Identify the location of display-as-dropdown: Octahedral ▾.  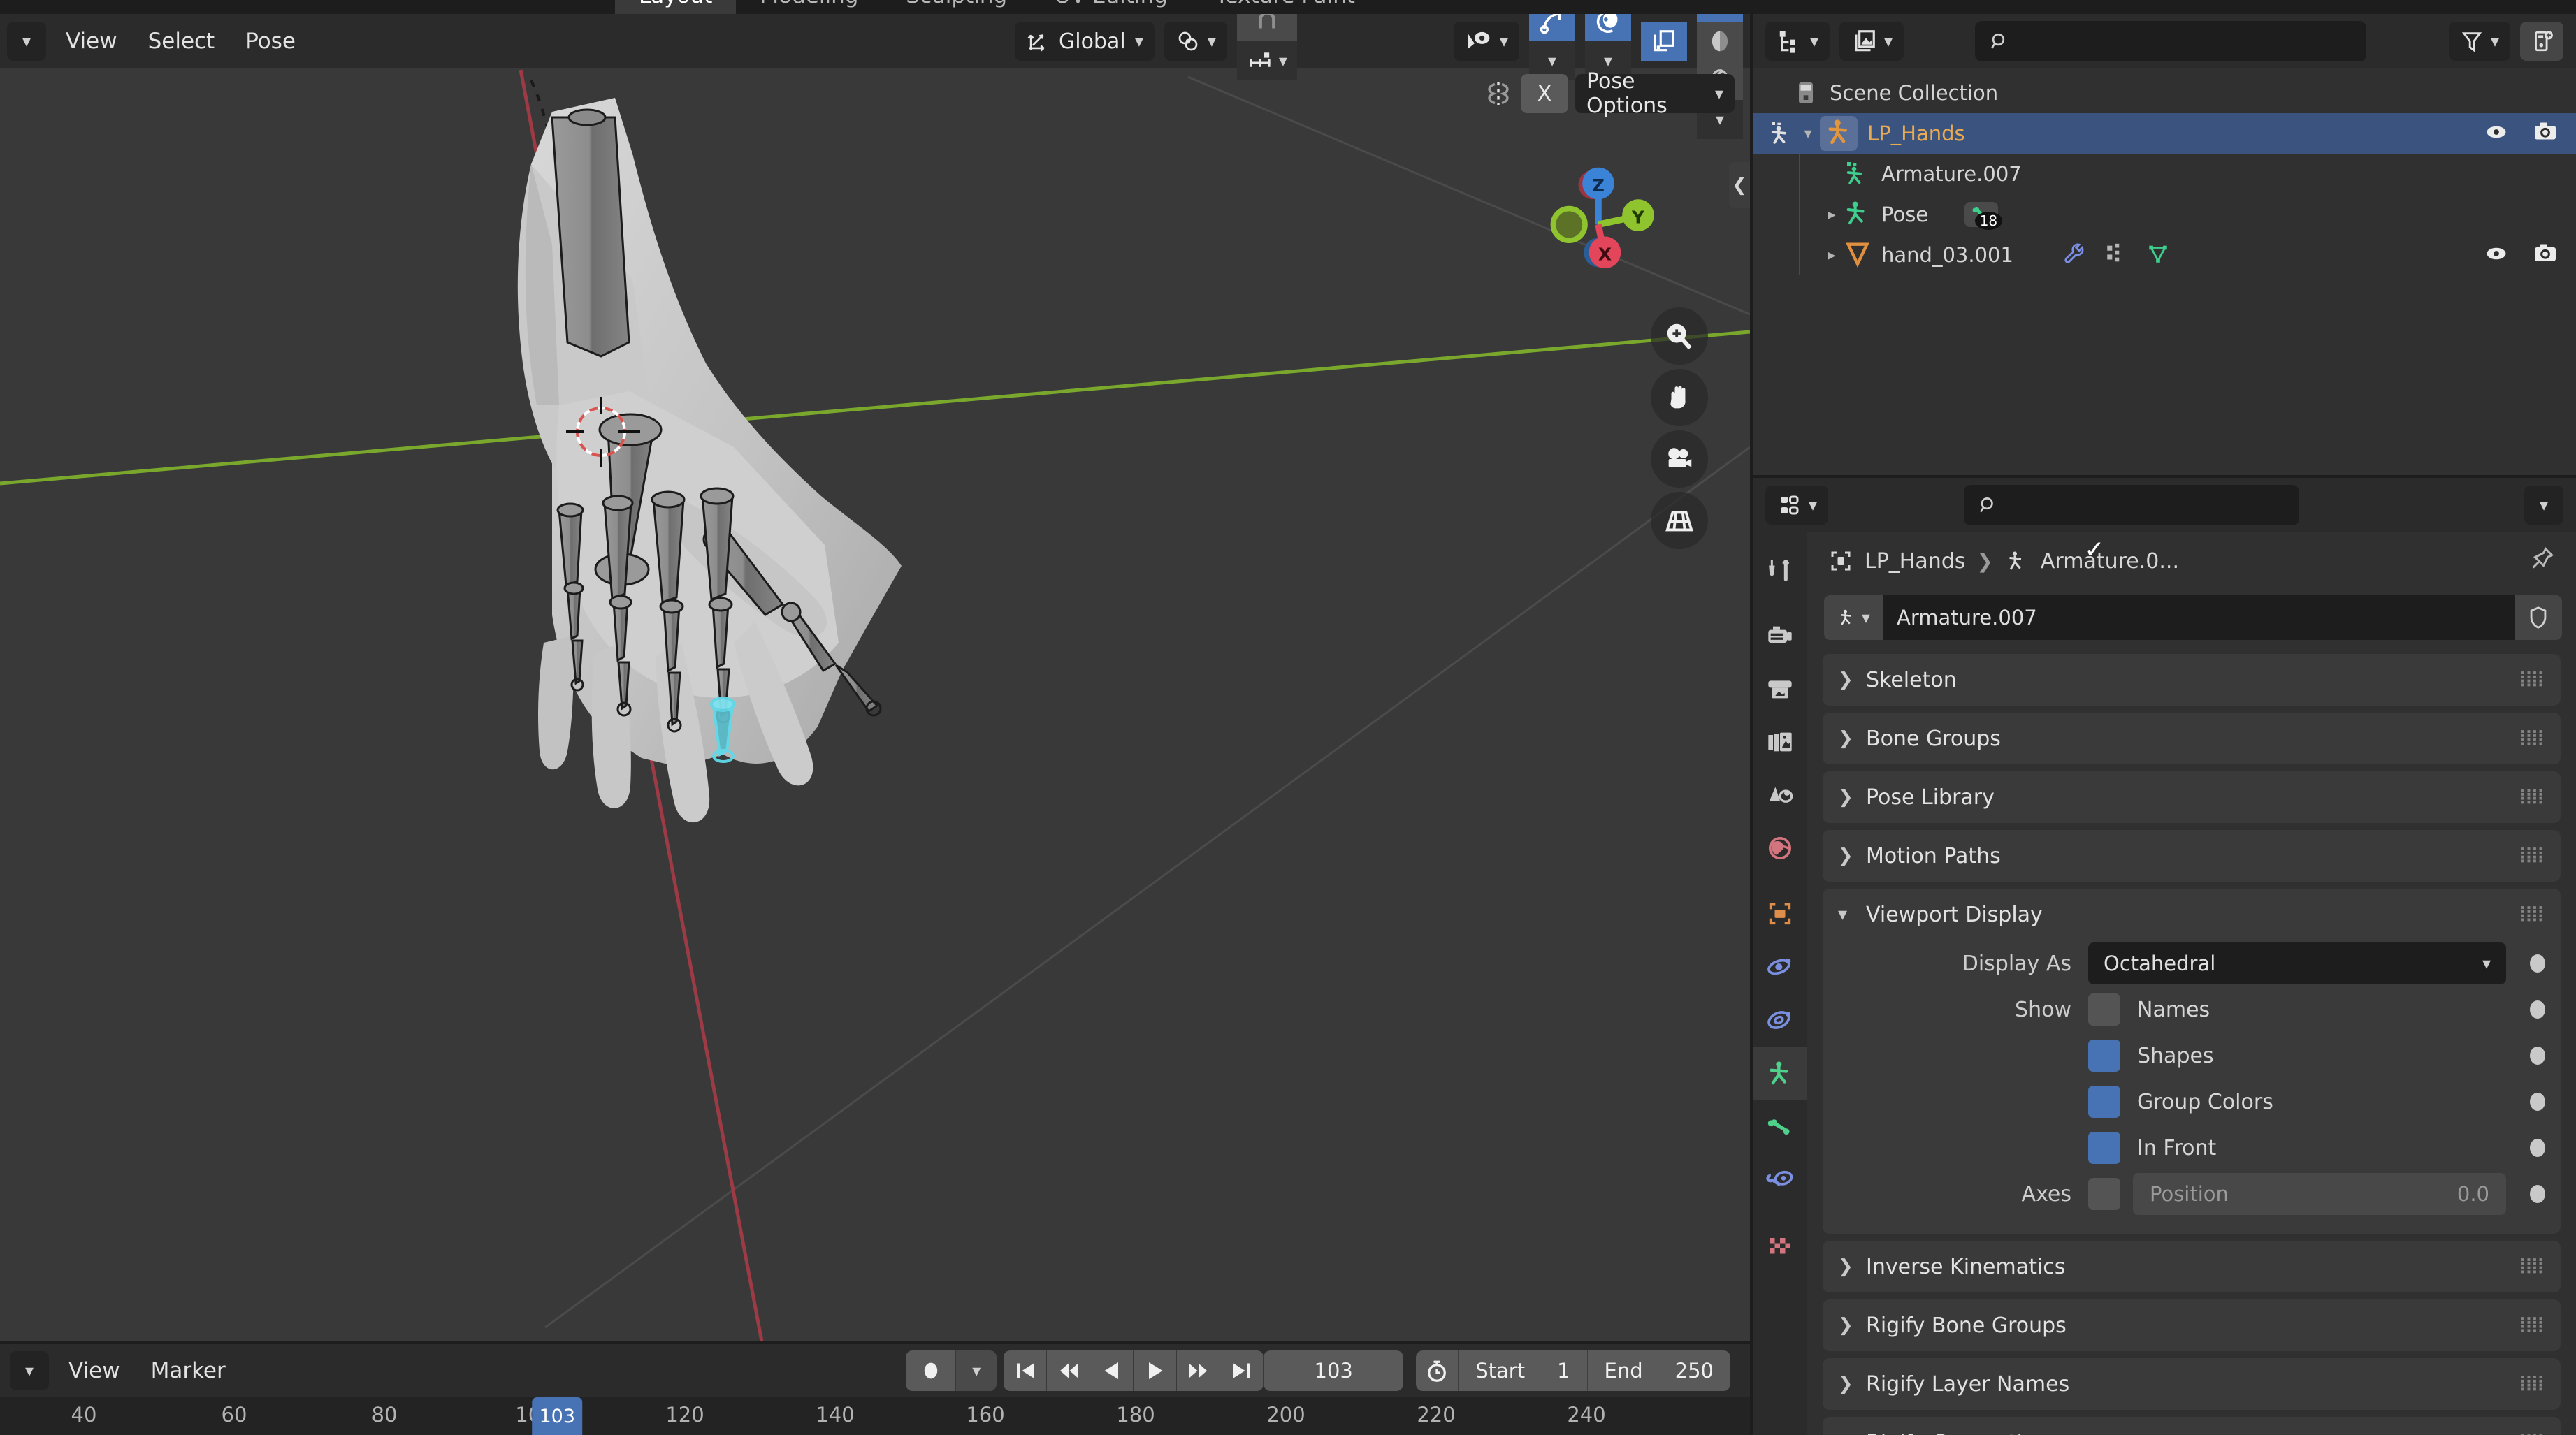
(2297, 963).